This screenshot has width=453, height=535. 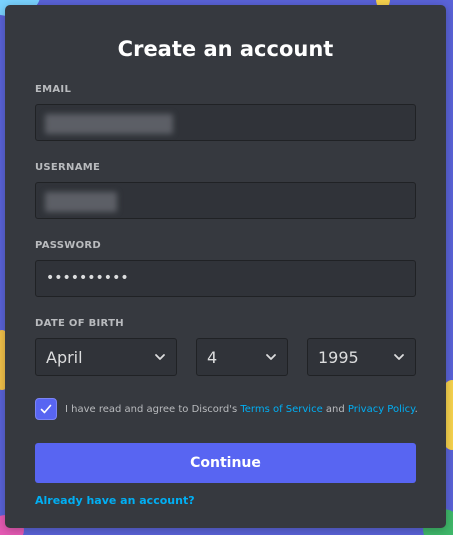 I want to click on year-value: 1995, so click(x=338, y=357).